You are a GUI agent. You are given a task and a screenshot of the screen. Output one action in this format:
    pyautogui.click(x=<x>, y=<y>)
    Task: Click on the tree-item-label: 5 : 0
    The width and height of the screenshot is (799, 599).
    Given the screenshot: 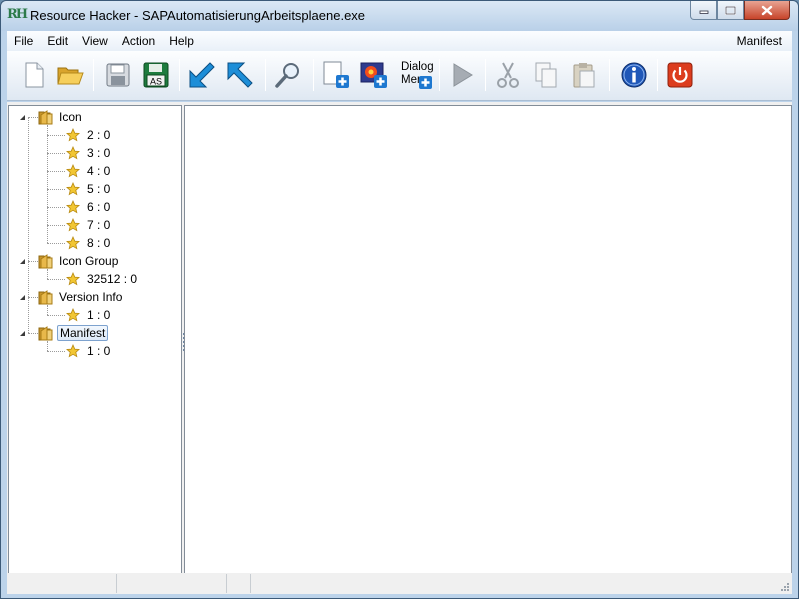 What is the action you would take?
    pyautogui.click(x=99, y=189)
    